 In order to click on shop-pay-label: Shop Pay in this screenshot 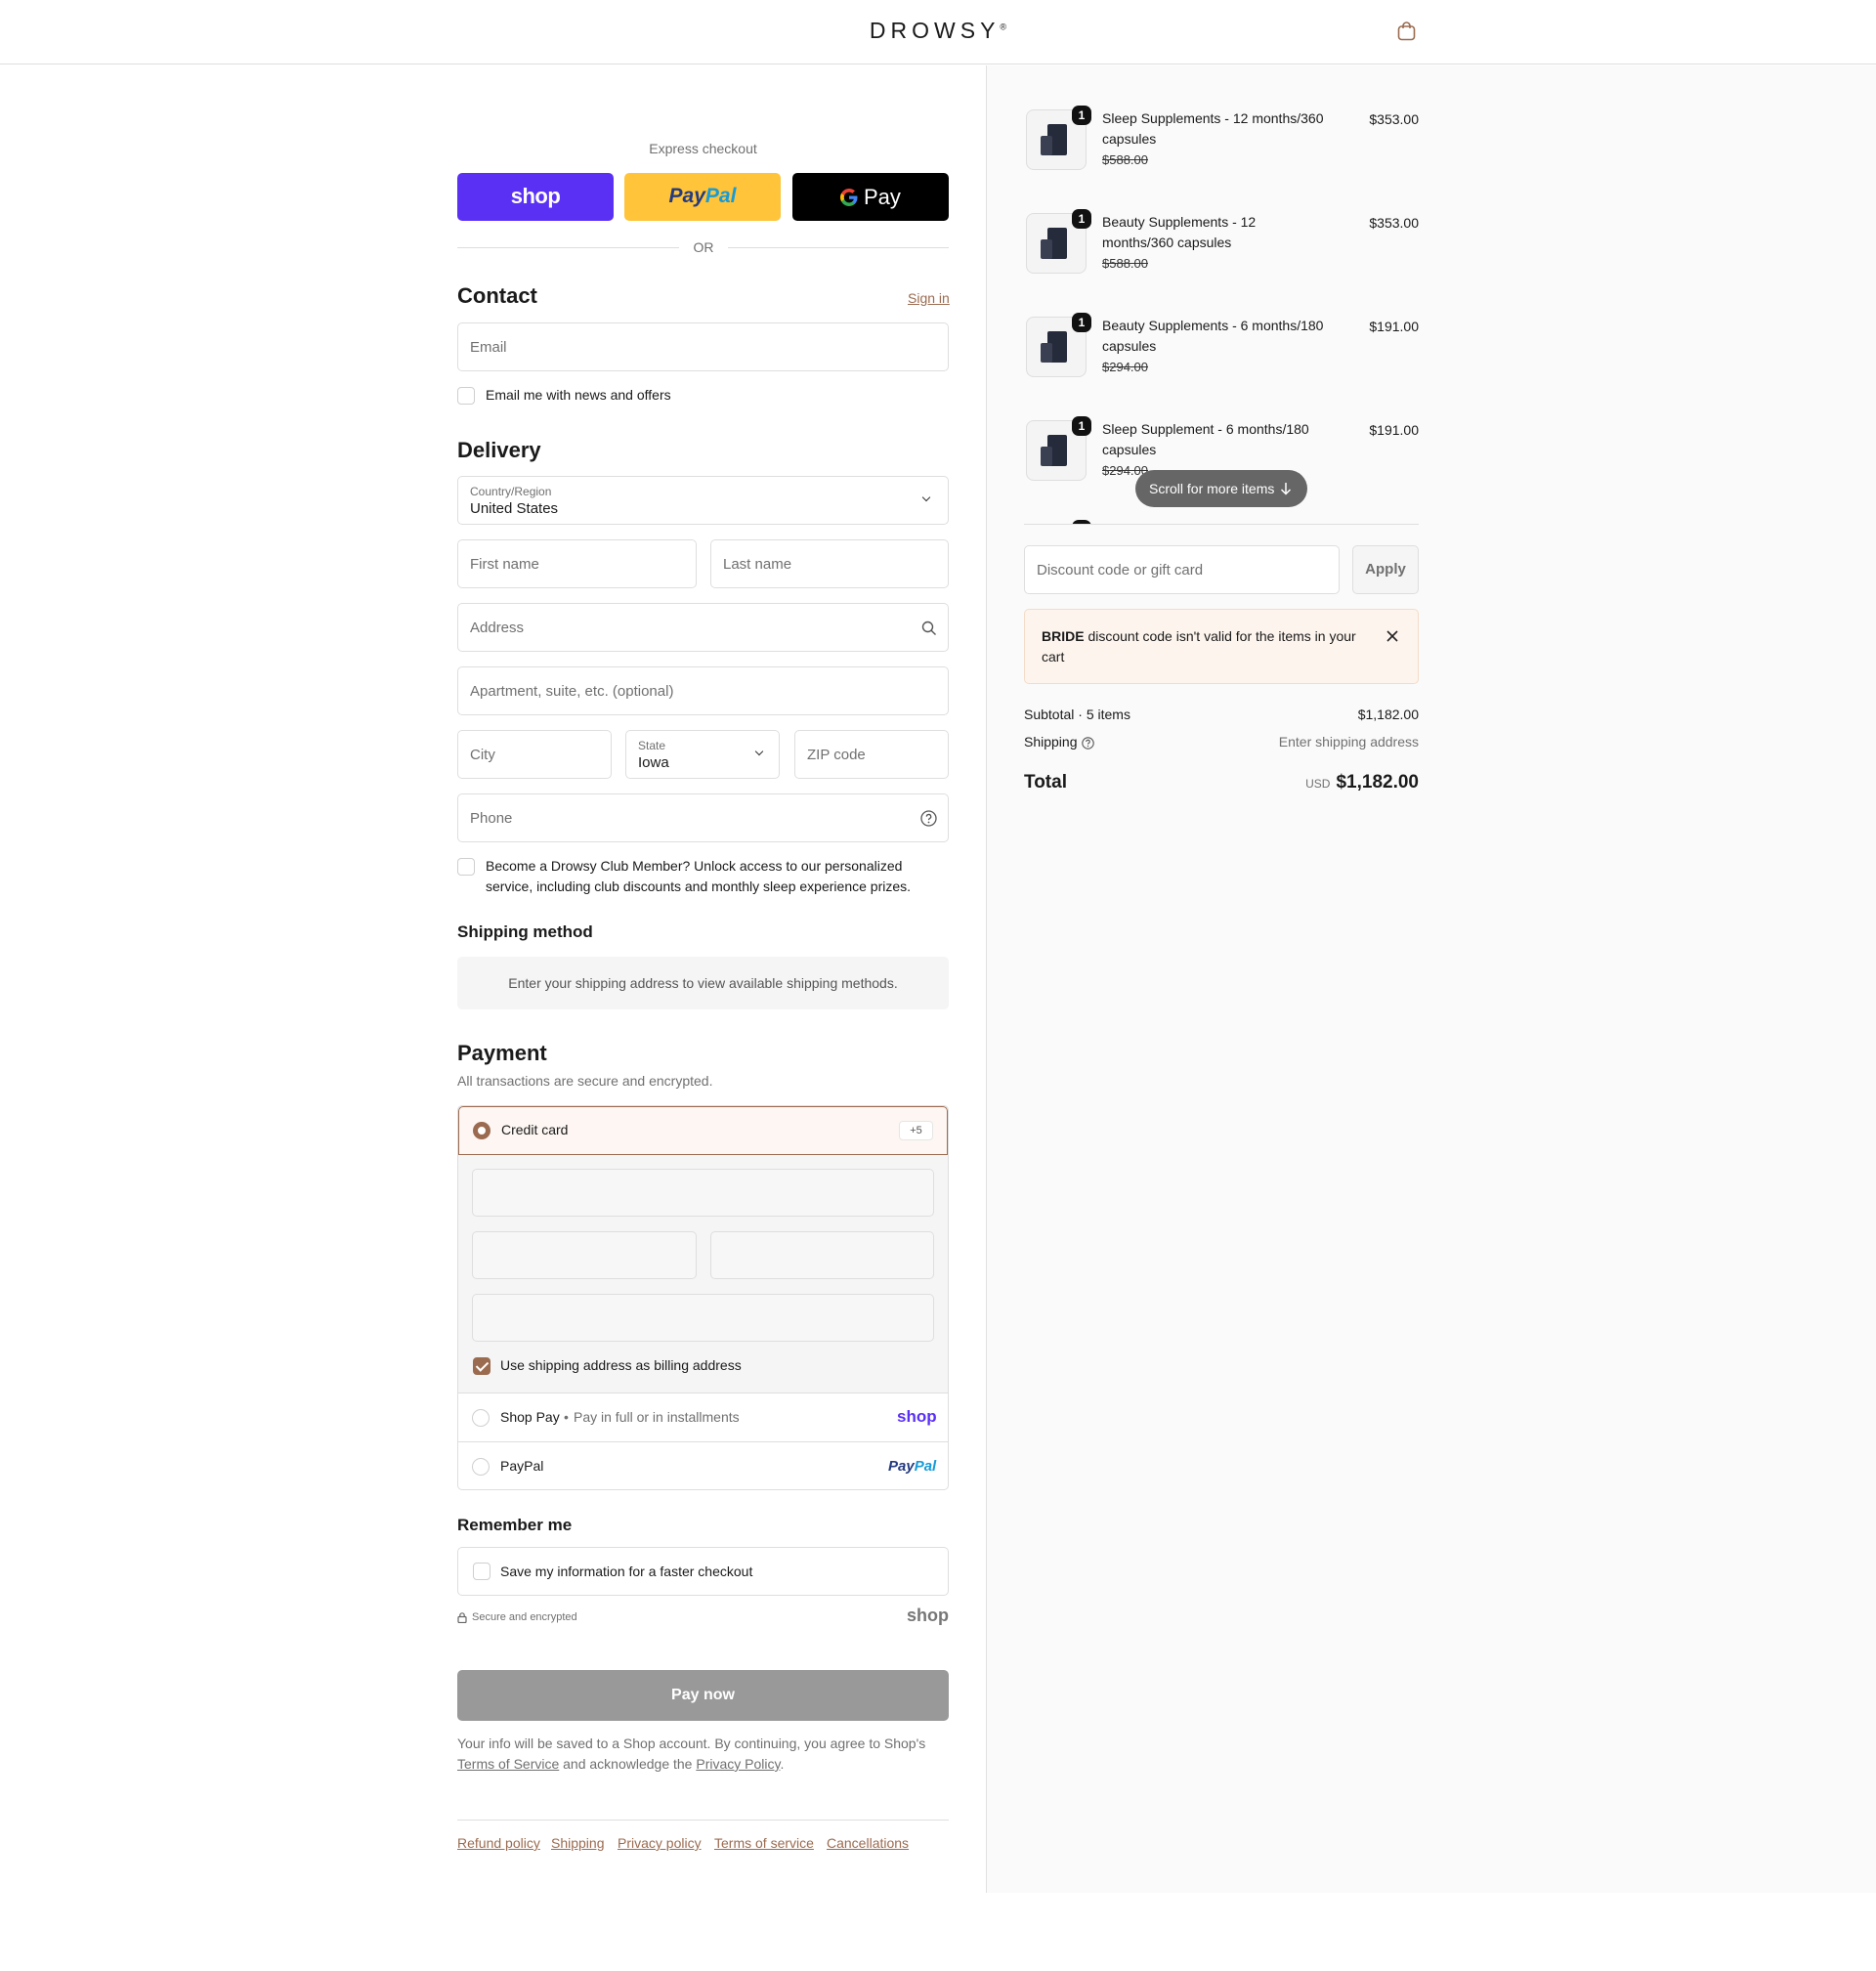, I will do `click(530, 1417)`.